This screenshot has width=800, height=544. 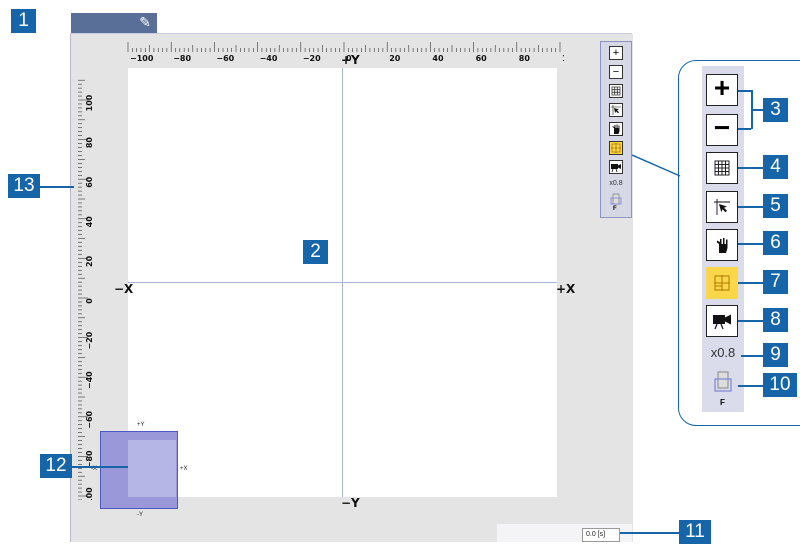 I want to click on callout-8: 8, so click(x=775, y=320).